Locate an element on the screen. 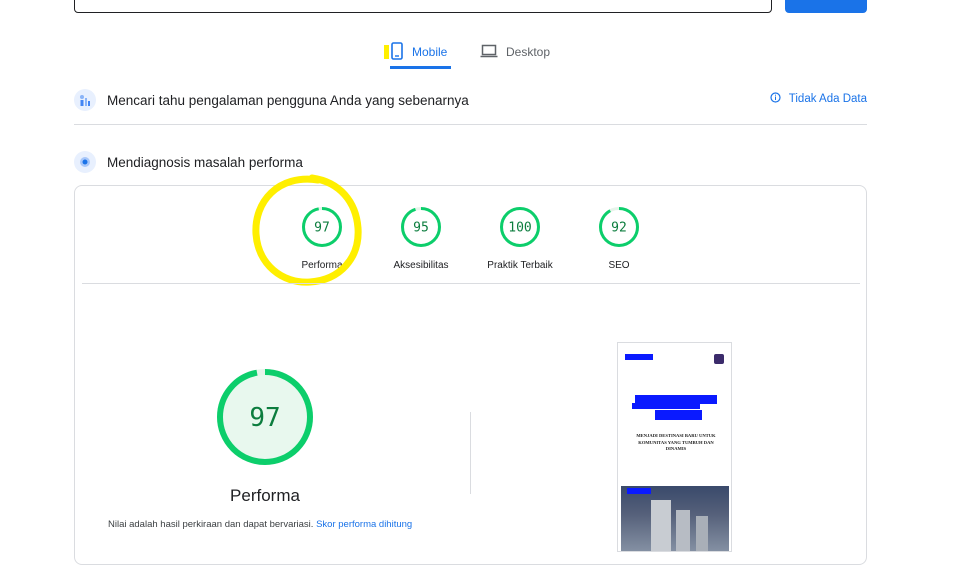 This screenshot has width=960, height=565. performance-big-gauge: 97 is located at coordinates (265, 417).